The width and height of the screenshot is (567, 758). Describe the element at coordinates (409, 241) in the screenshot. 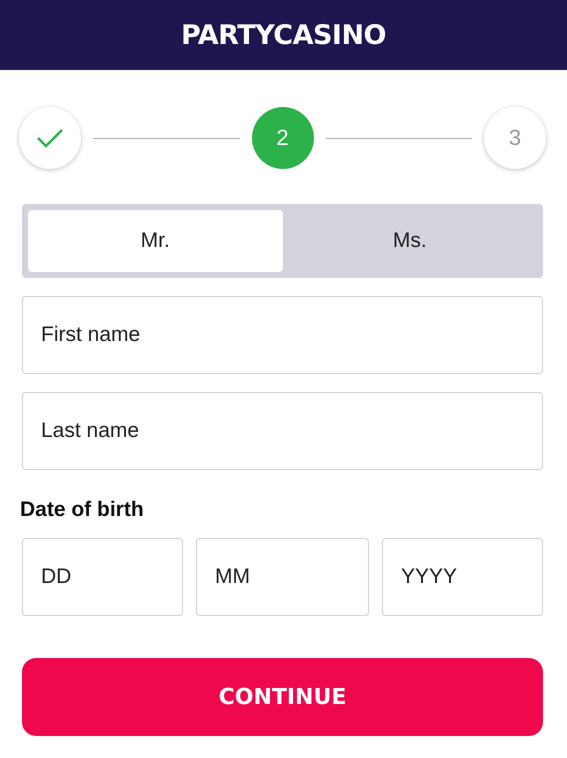

I see `salutation-option: Ms.` at that location.